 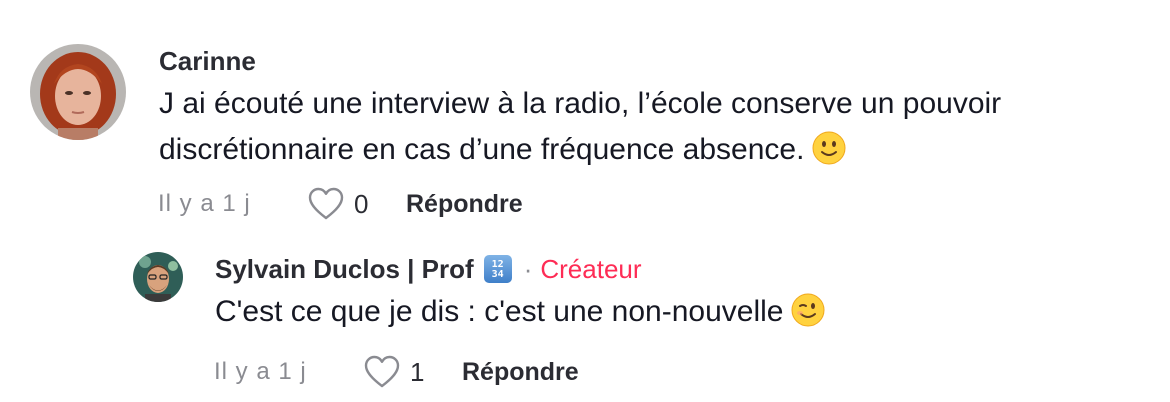 I want to click on author-line: Sylvain Duclos | Prof 12 34 · Créateur, so click(x=520, y=269).